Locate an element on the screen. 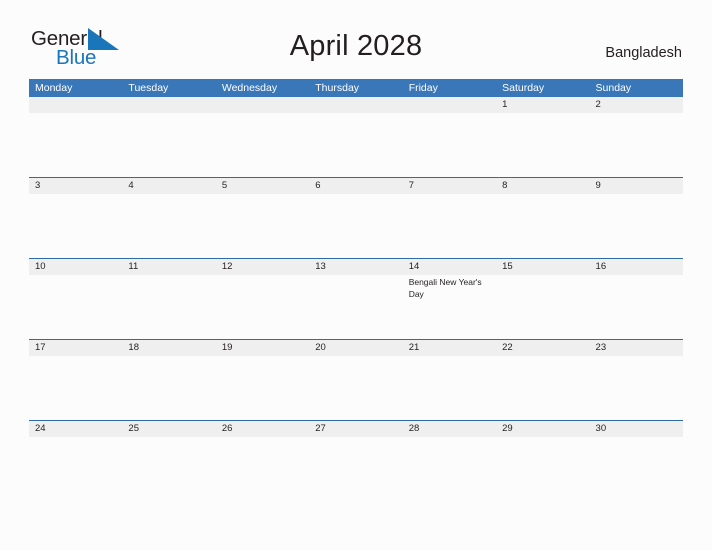  week-row: 3 4 5 6 7 8 9 is located at coordinates (356, 217).